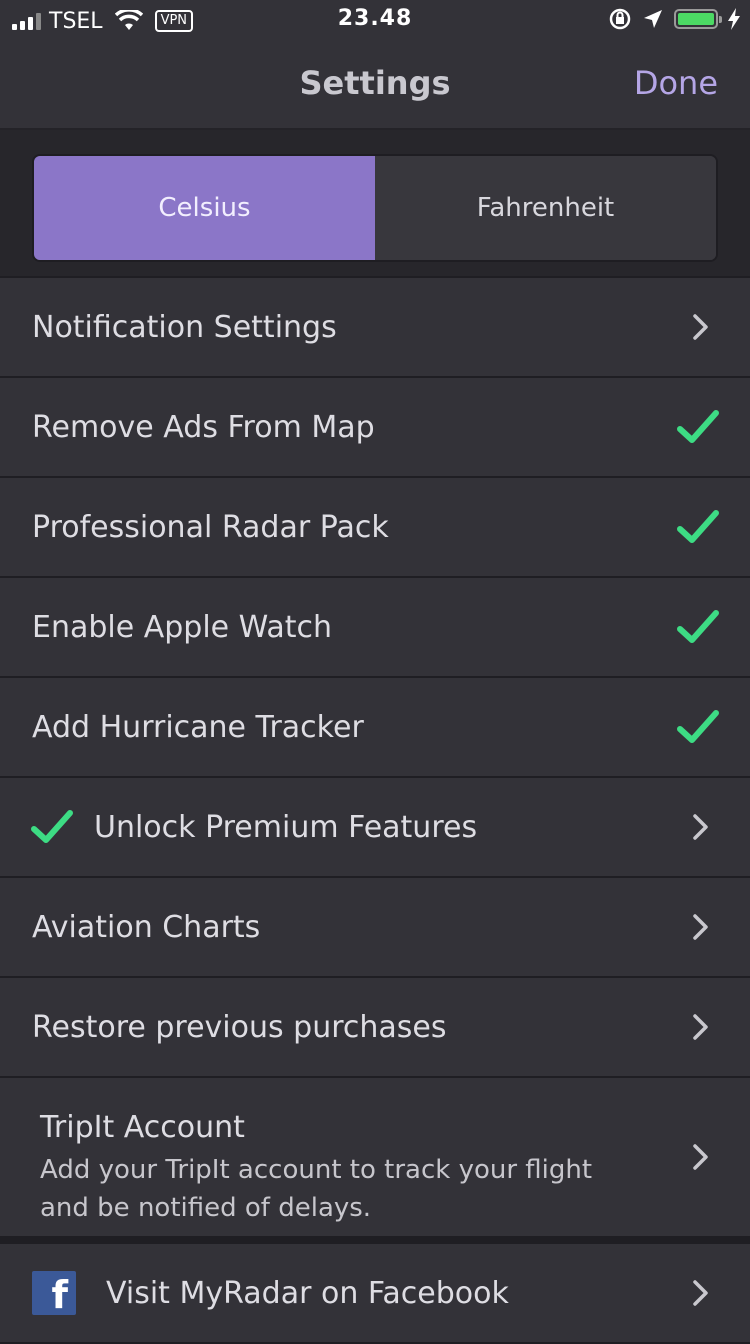  What do you see at coordinates (375, 328) in the screenshot?
I see `row-notification-settings: Notification Settings` at bounding box center [375, 328].